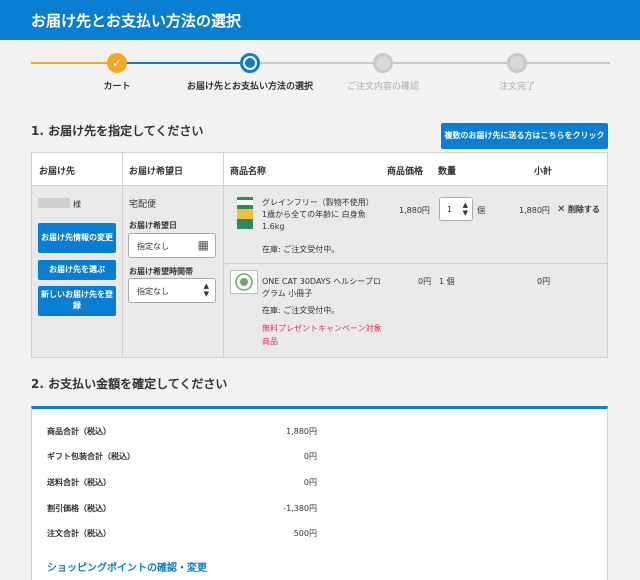 The image size is (640, 580). I want to click on page-header: お届け先とお支払い方法の選択, so click(320, 20).